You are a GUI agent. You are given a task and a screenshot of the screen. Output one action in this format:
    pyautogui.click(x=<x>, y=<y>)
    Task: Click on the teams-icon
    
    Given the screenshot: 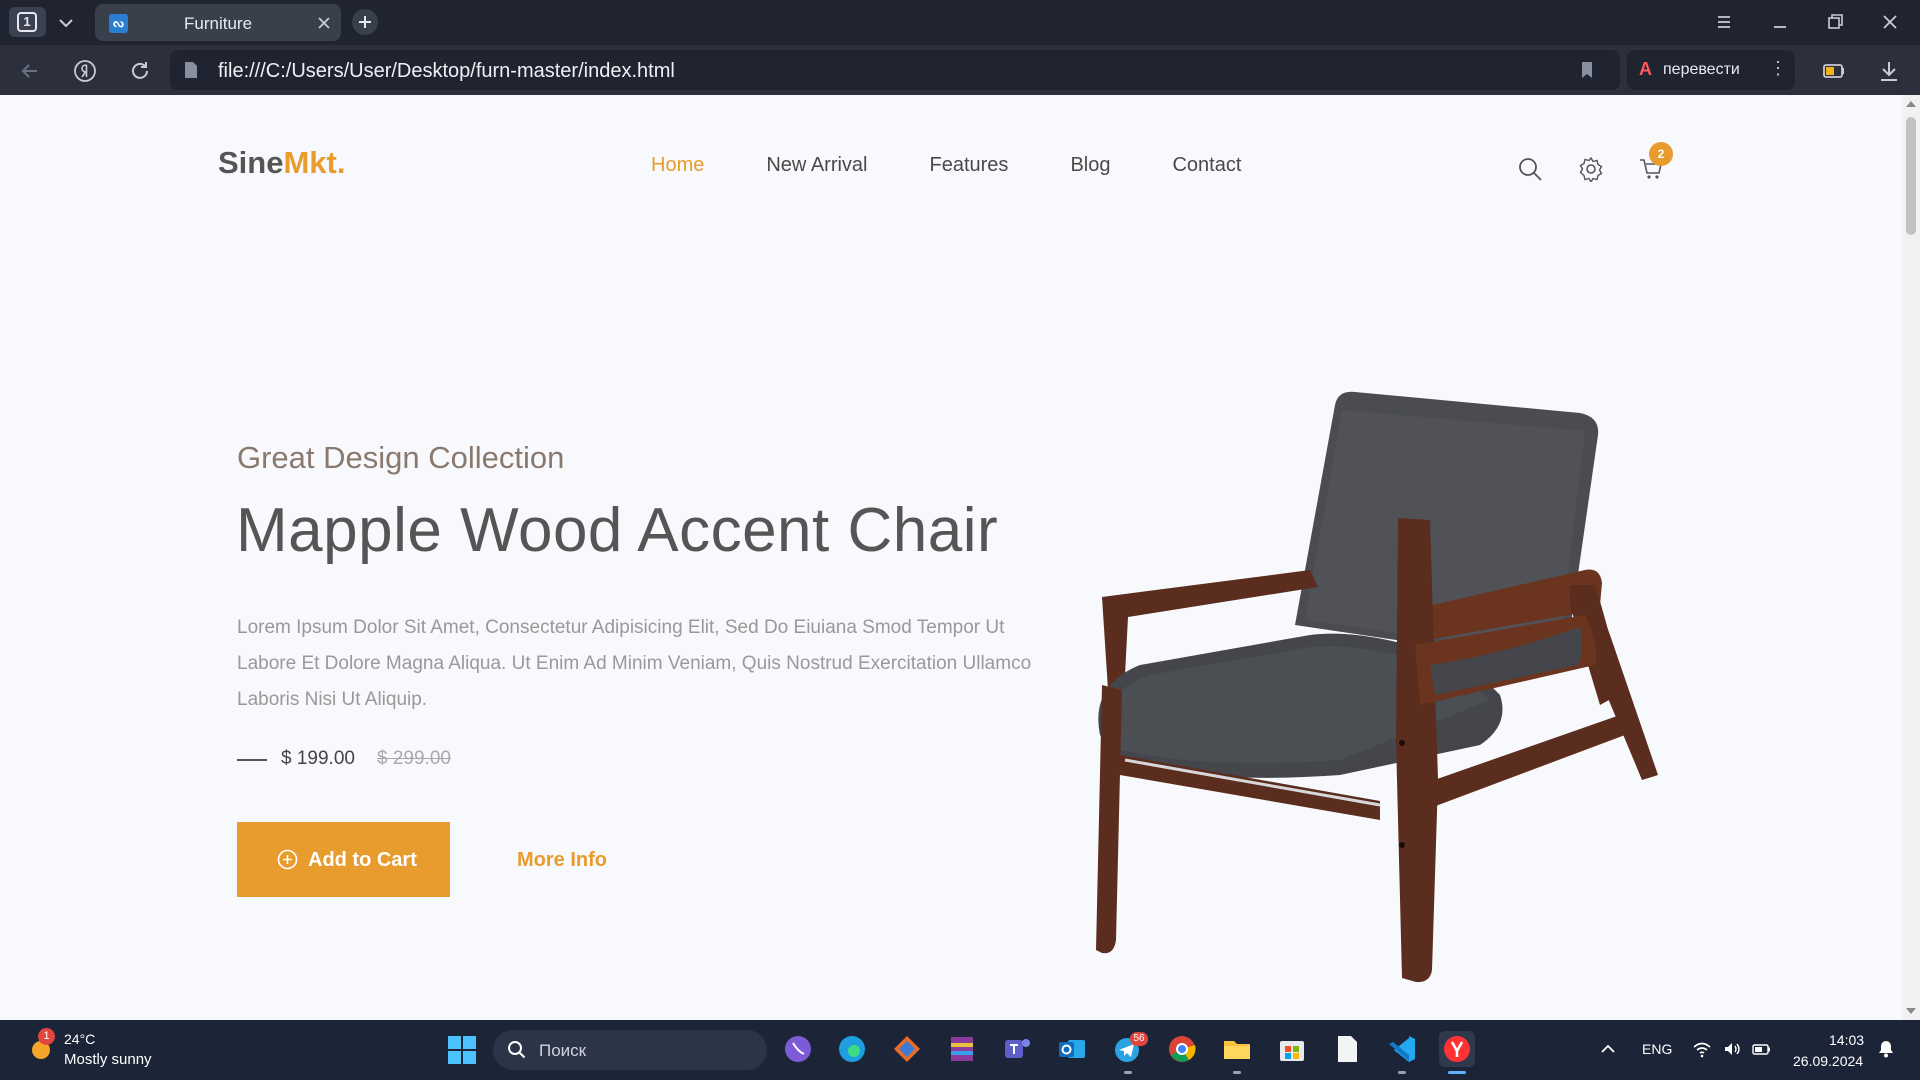 What is the action you would take?
    pyautogui.click(x=1017, y=1049)
    